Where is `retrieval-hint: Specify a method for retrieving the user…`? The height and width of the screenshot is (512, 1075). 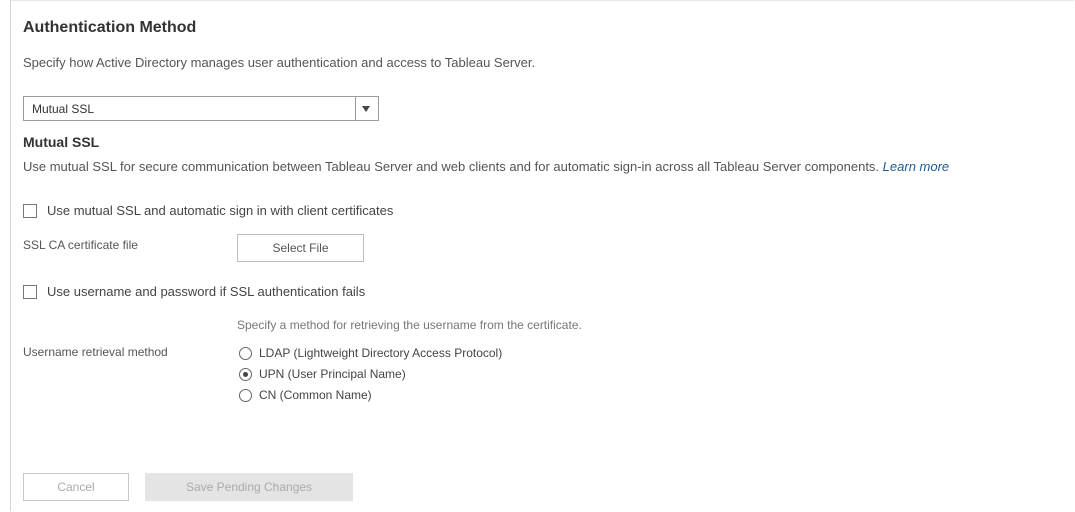
retrieval-hint: Specify a method for retrieving the user… is located at coordinates (409, 325).